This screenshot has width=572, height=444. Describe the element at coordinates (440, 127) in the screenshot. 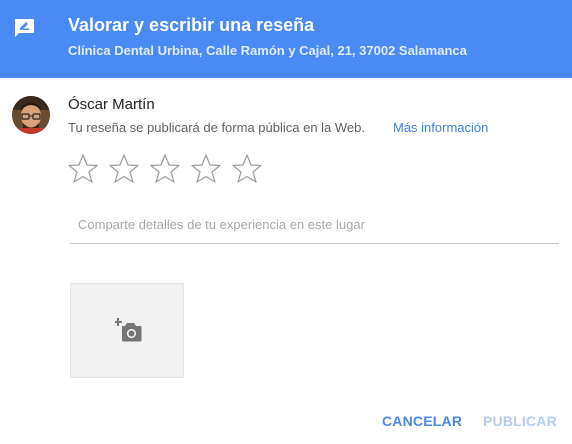

I see `more-info-link: Más información` at that location.